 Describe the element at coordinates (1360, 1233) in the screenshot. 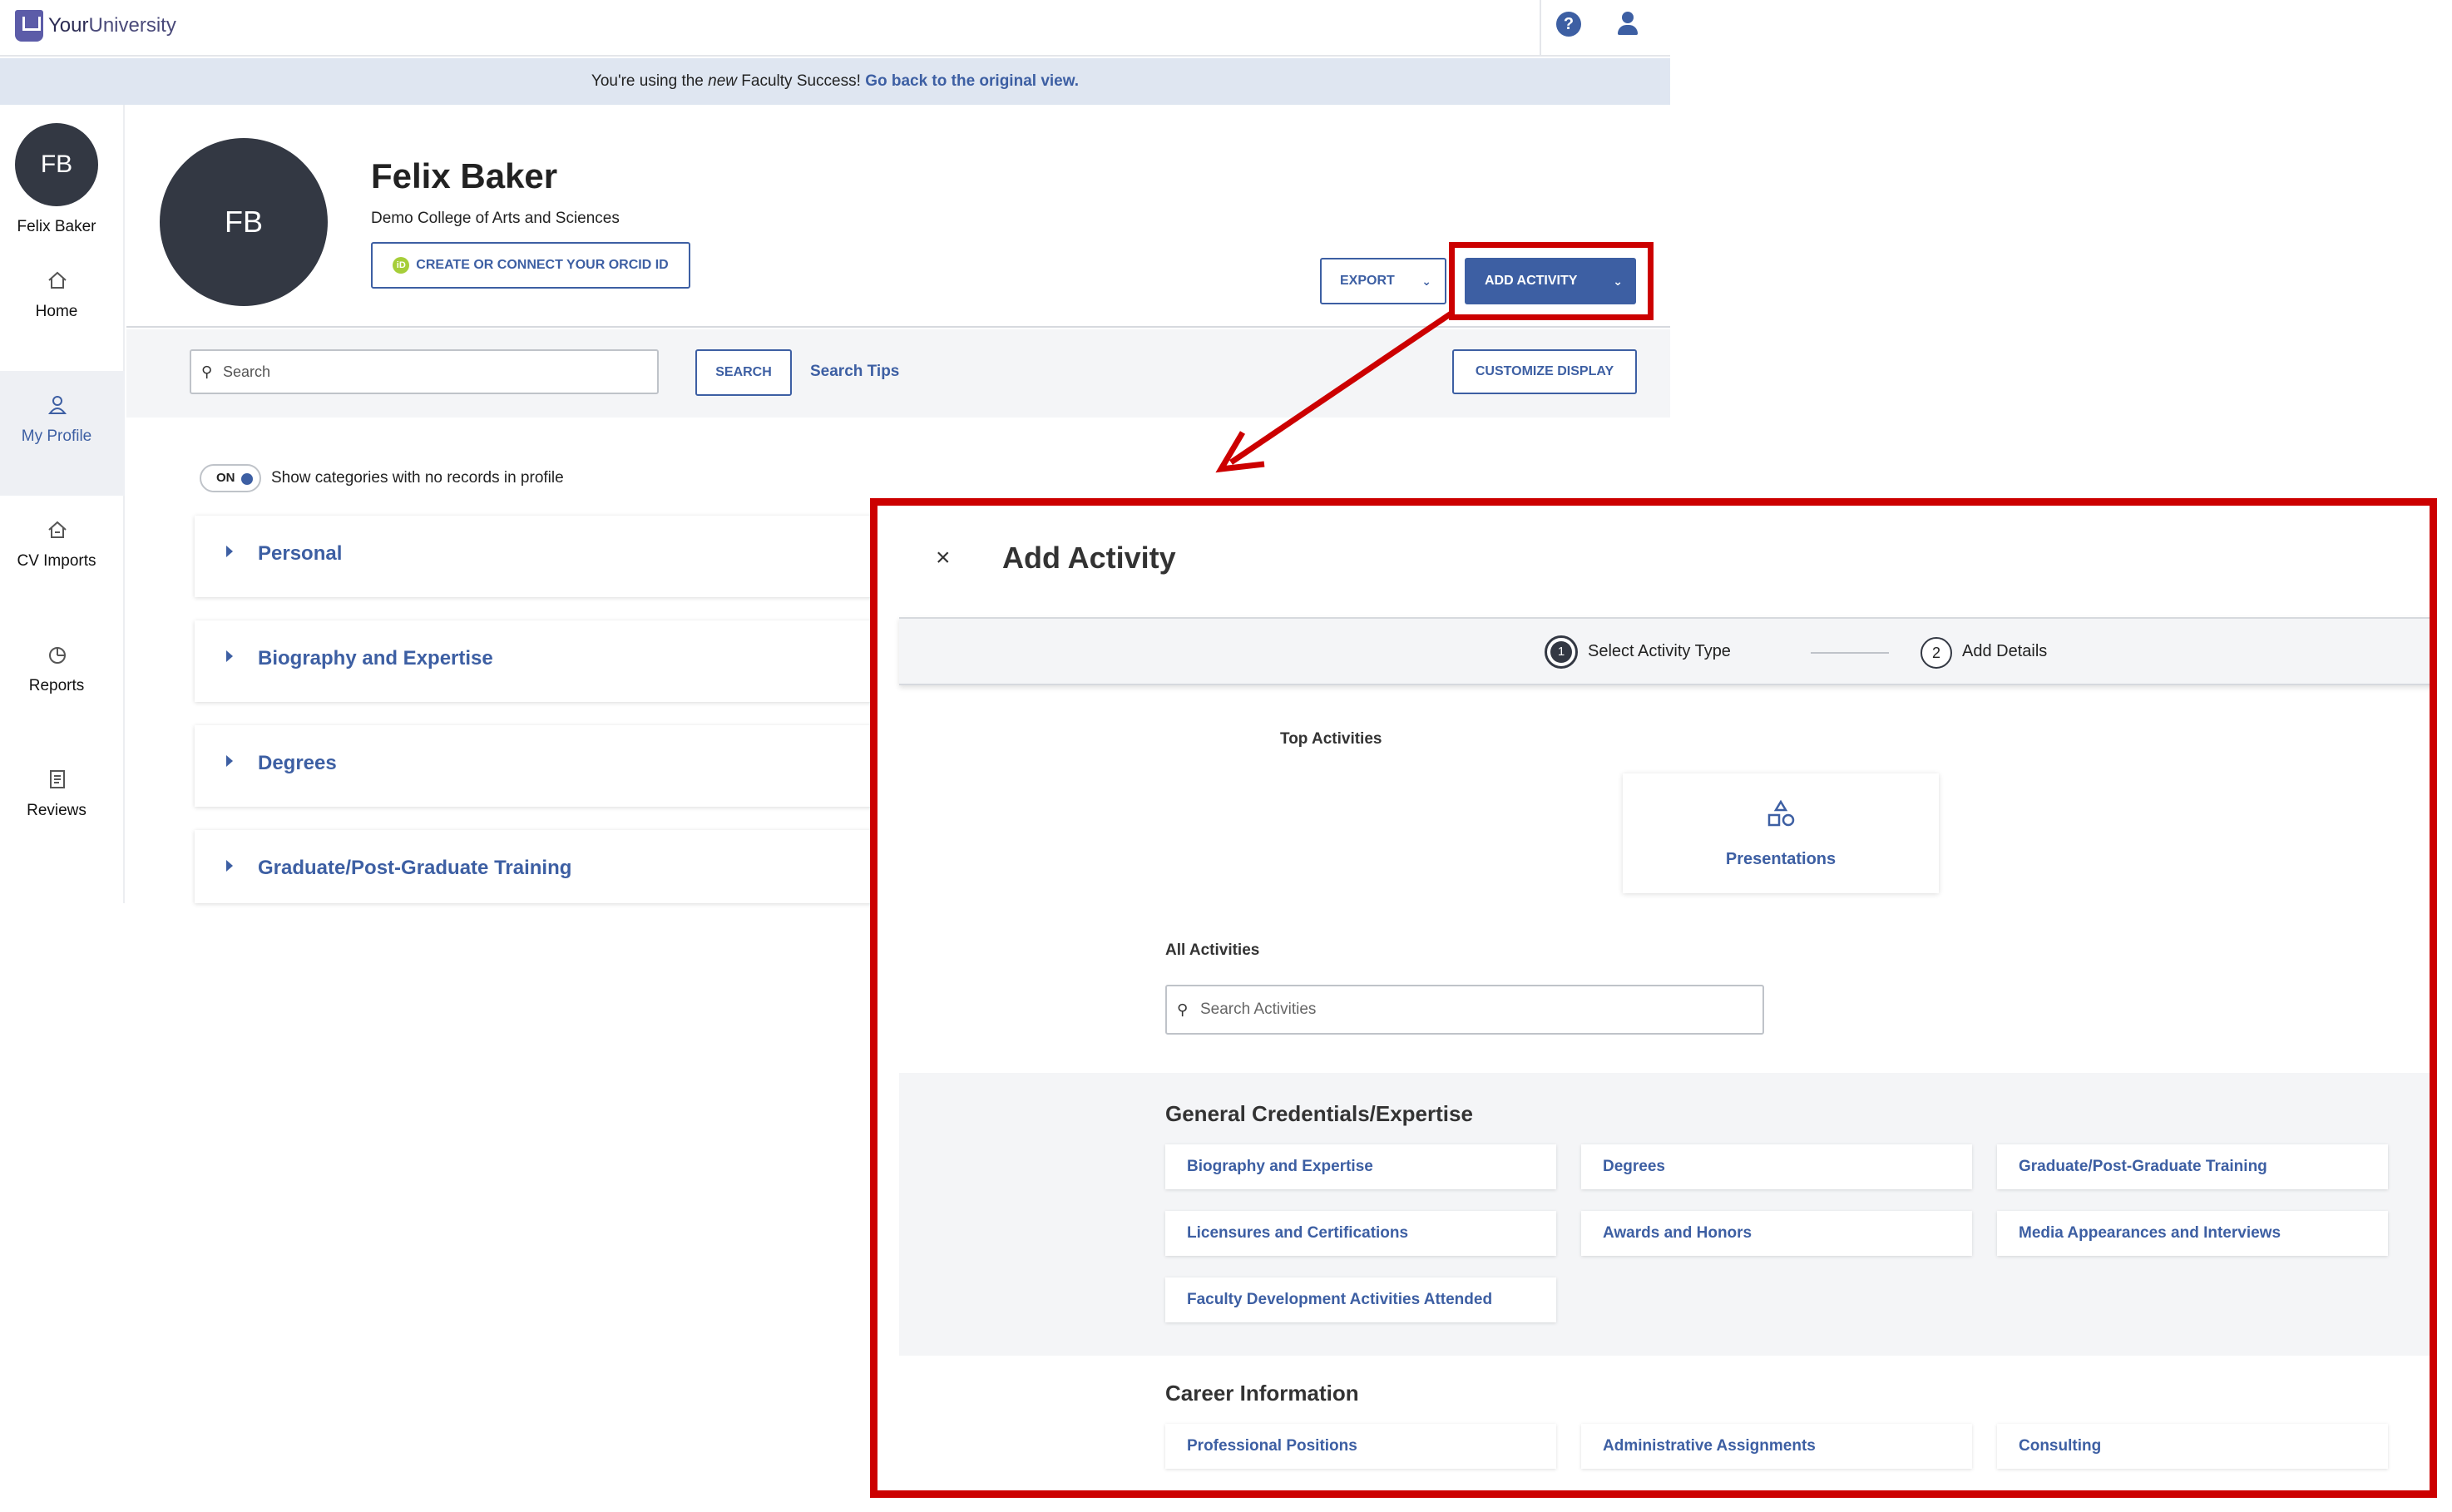

I see `activity-item: Licensures and Certifications` at that location.